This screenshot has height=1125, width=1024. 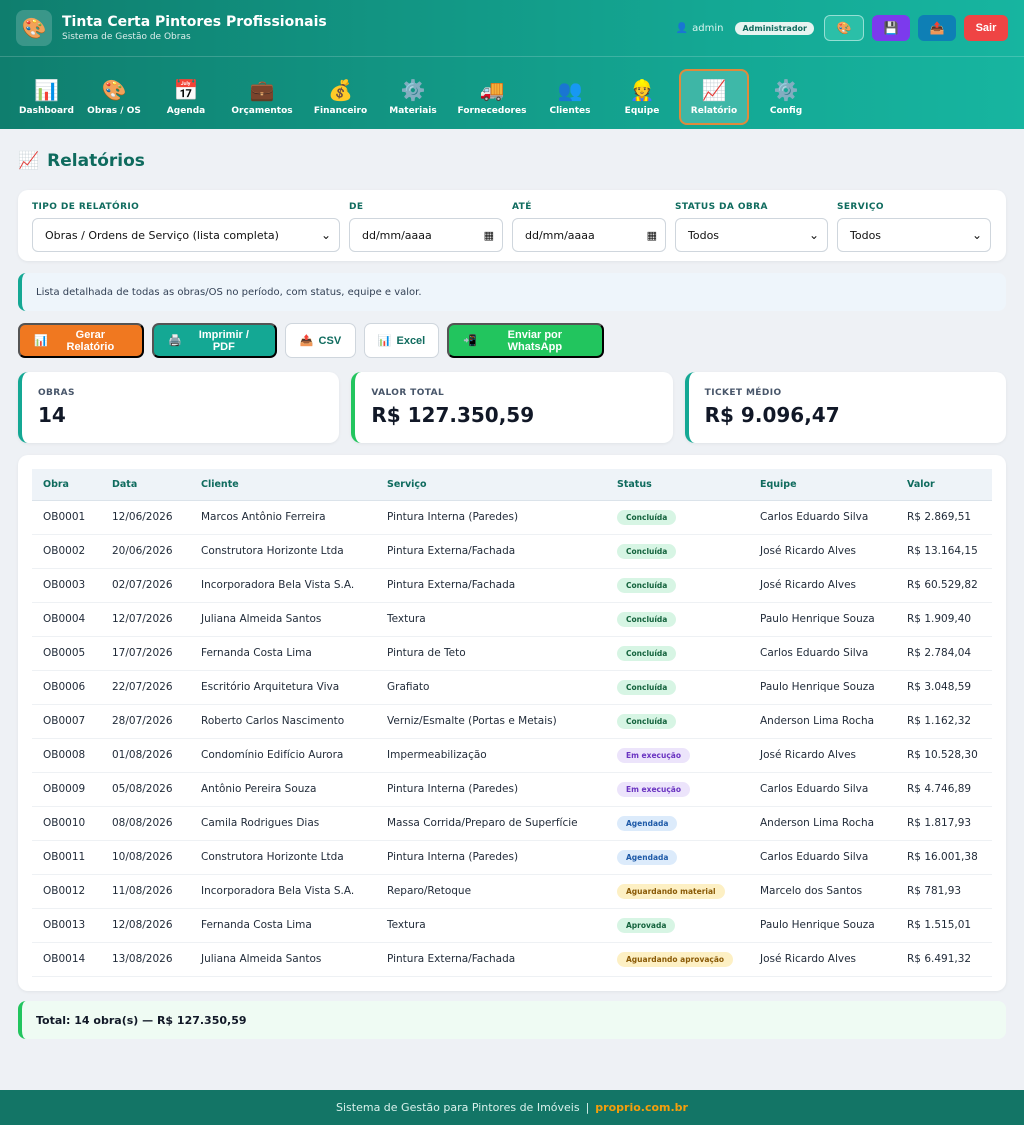 What do you see at coordinates (283, 485) in the screenshot?
I see `column-header: Cliente` at bounding box center [283, 485].